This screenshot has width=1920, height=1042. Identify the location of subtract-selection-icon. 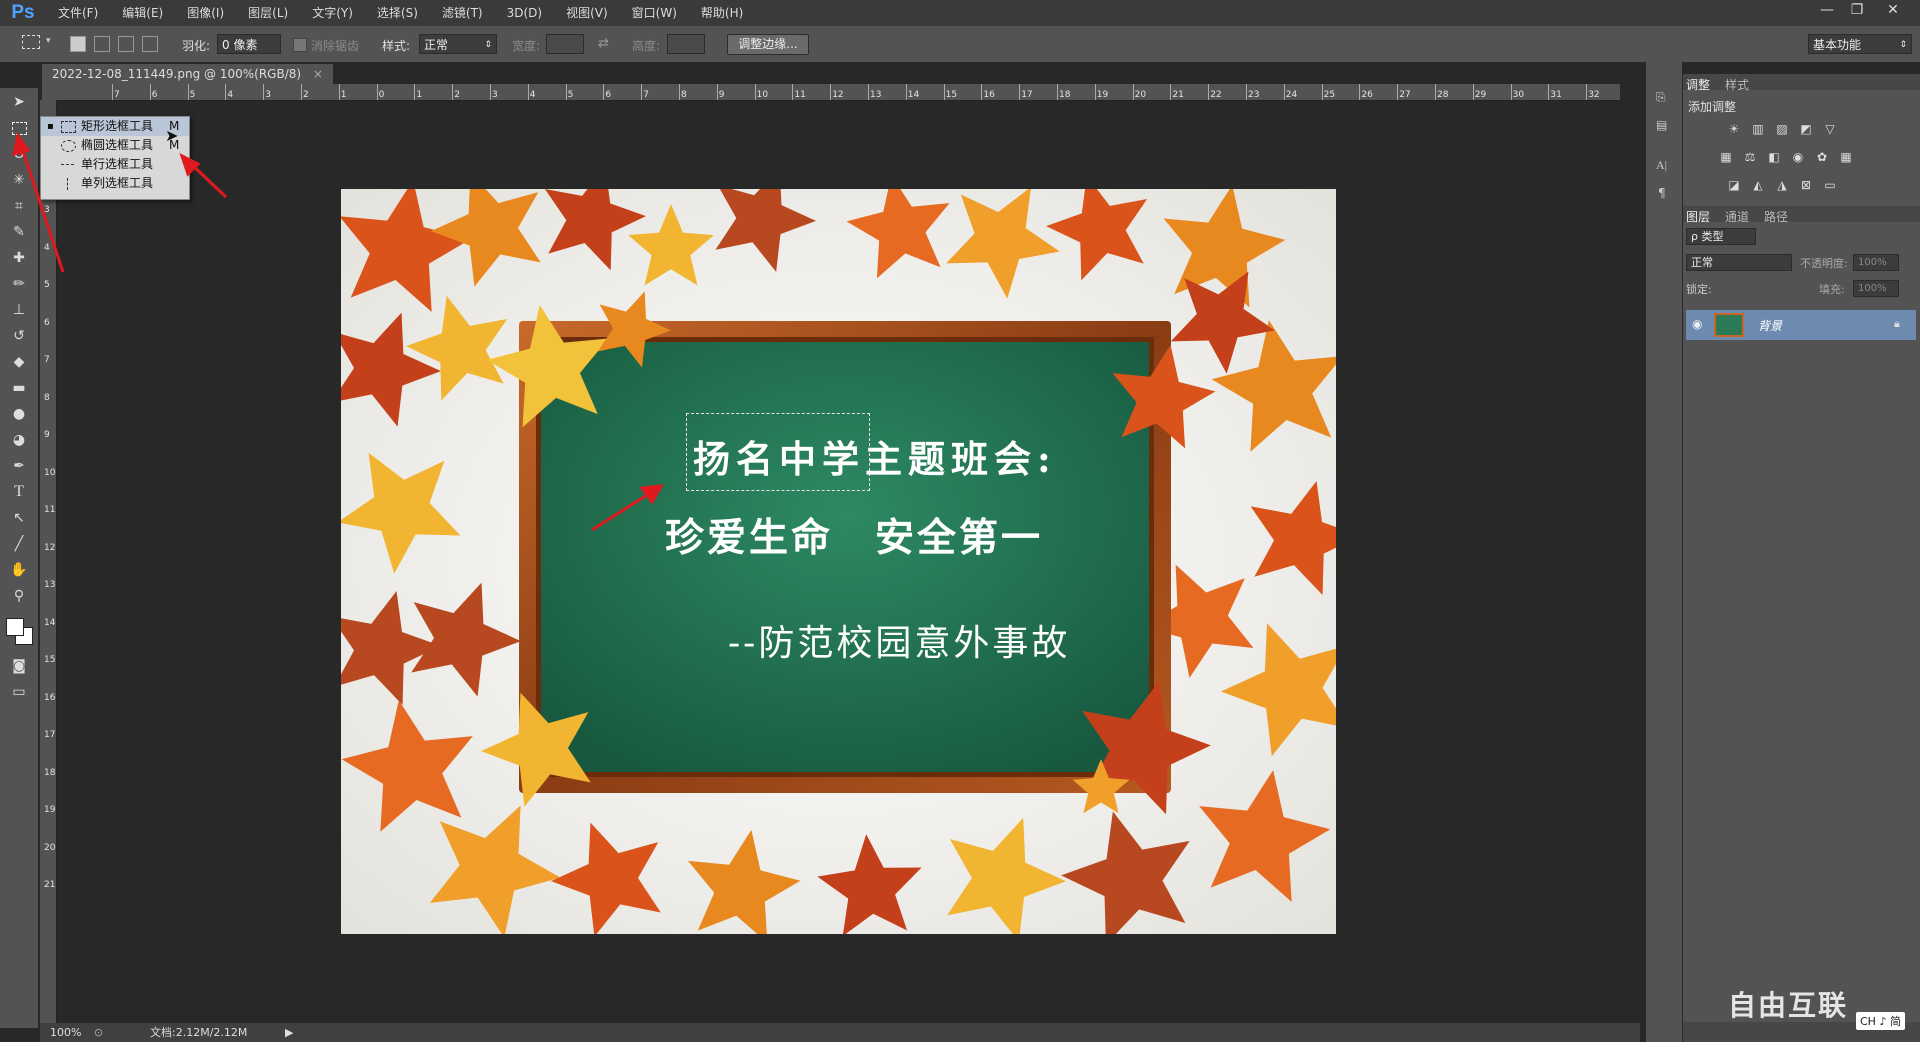
(126, 44).